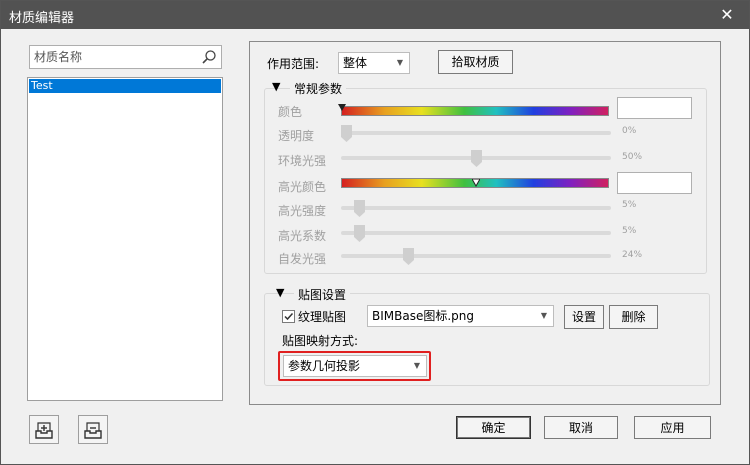 The image size is (750, 465). What do you see at coordinates (293, 64) in the screenshot?
I see `scope-label: 作用范围:` at bounding box center [293, 64].